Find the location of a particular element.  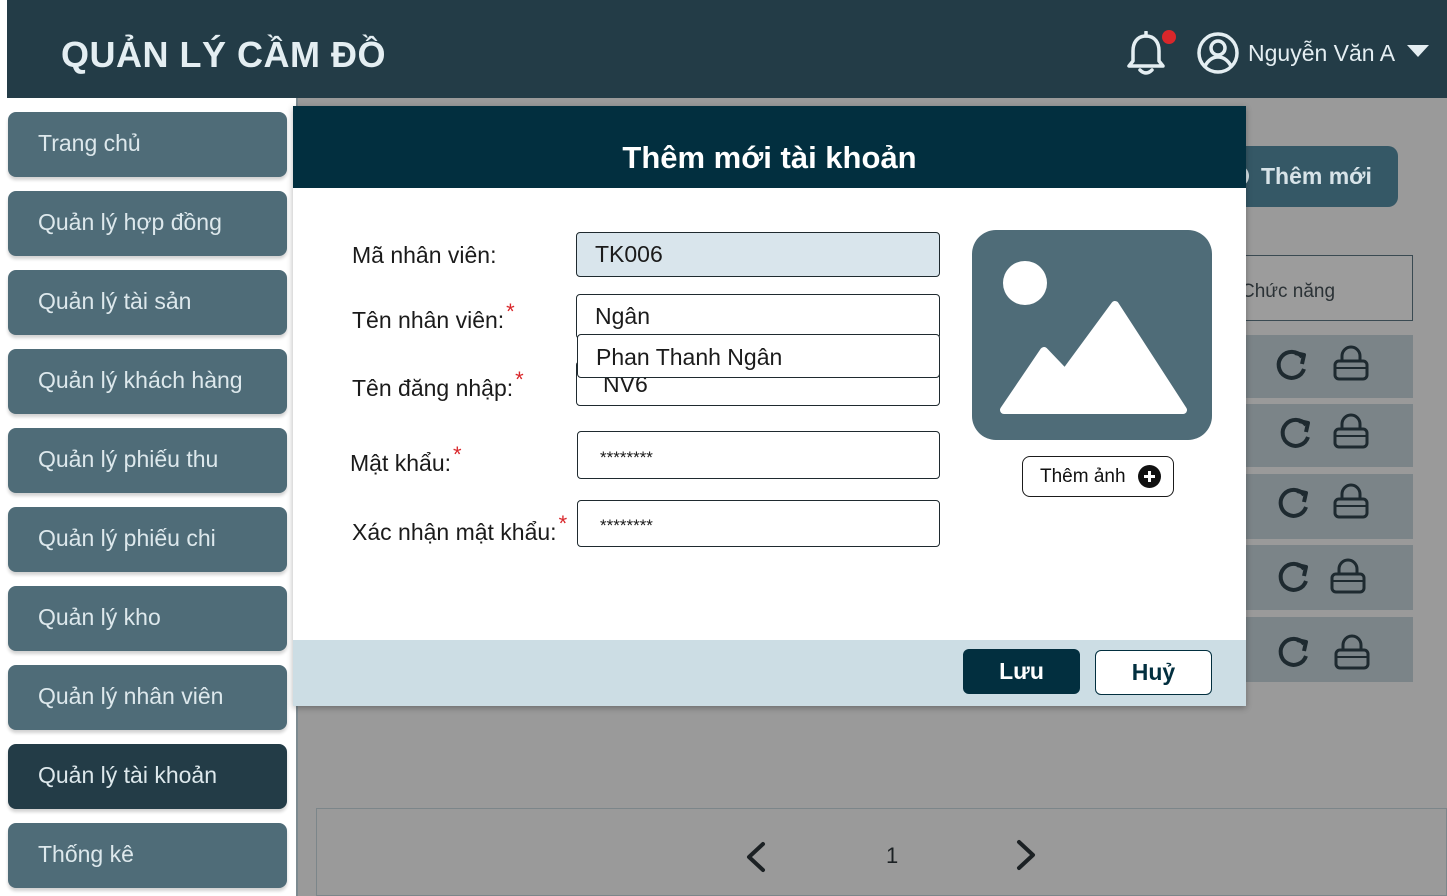

sidebar-item-receipts: Quản lý phiếu thu is located at coordinates (147, 460).